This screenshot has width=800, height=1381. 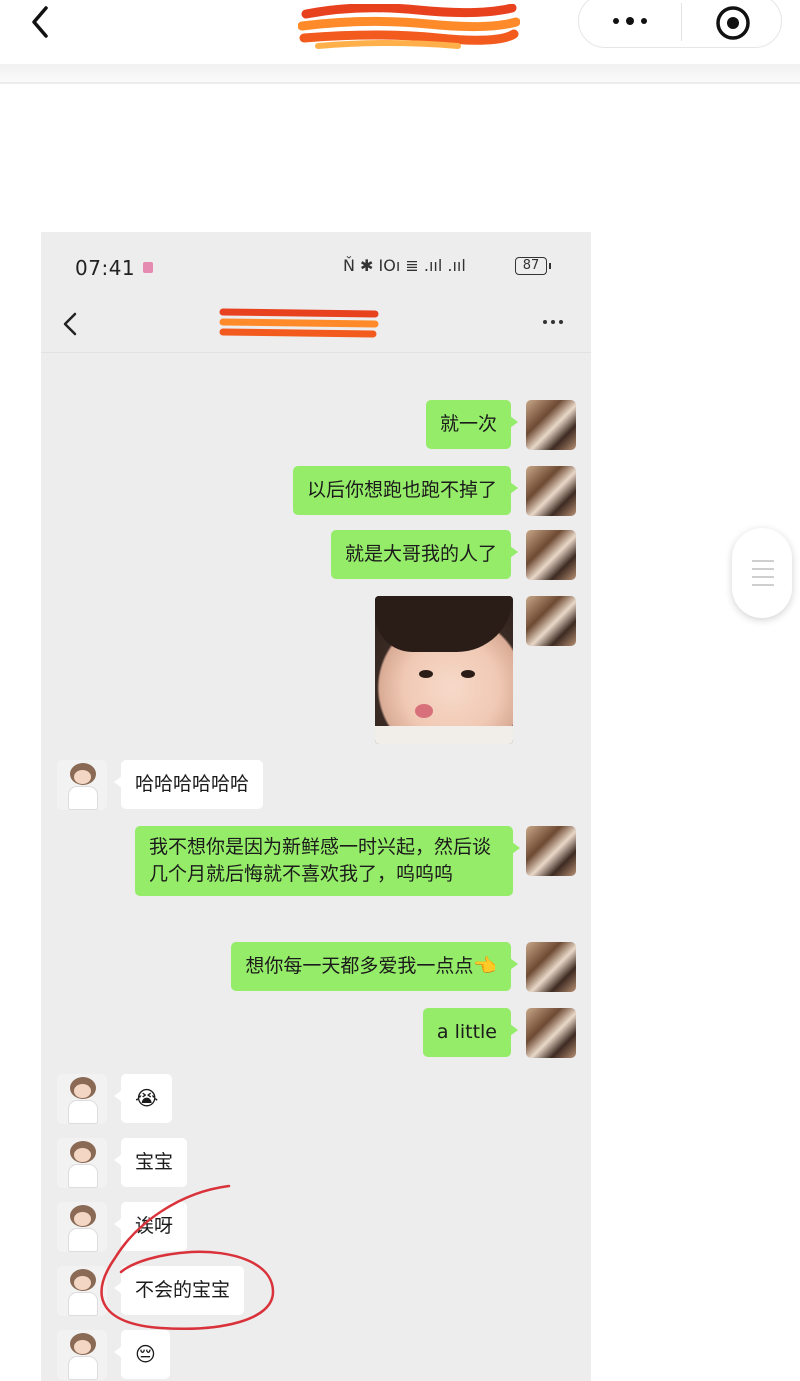 I want to click on floating-side-handle, so click(x=762, y=573).